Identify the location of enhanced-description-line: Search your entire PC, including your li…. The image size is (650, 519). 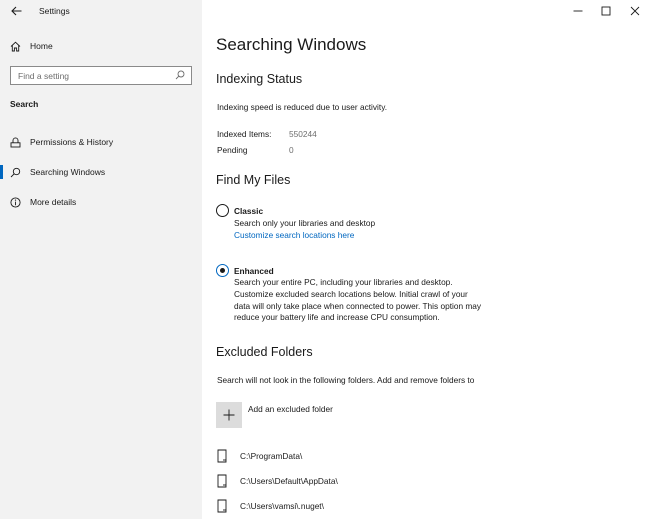
(343, 282).